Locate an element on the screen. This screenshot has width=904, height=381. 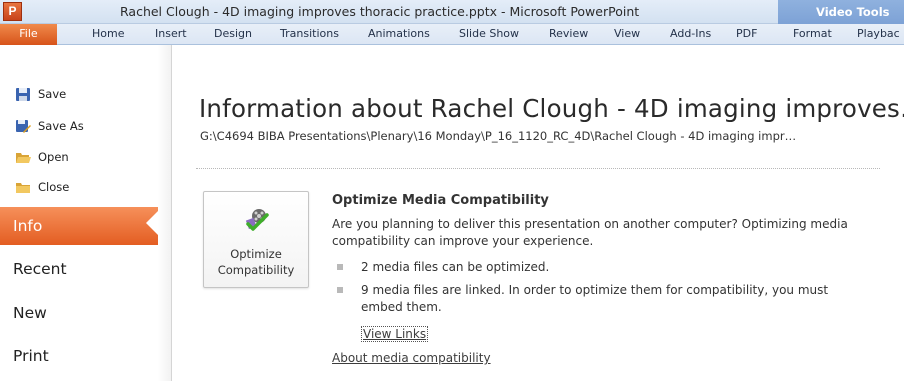
nav-recent: Recent is located at coordinates (86, 269).